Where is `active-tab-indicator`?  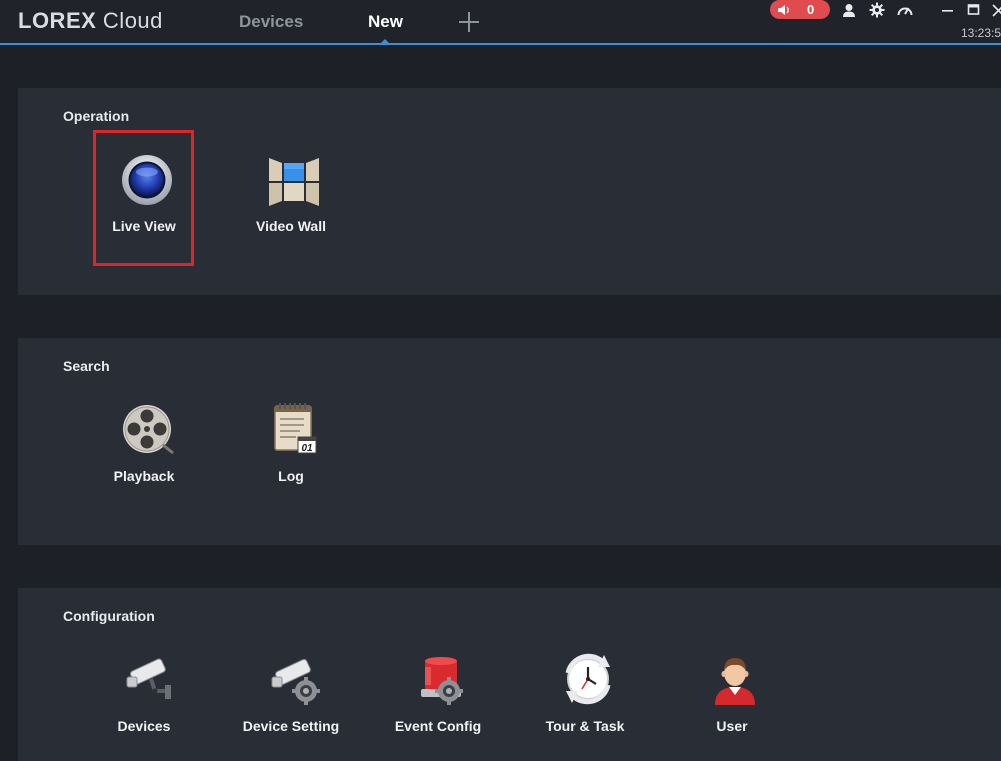
active-tab-indicator is located at coordinates (385, 41).